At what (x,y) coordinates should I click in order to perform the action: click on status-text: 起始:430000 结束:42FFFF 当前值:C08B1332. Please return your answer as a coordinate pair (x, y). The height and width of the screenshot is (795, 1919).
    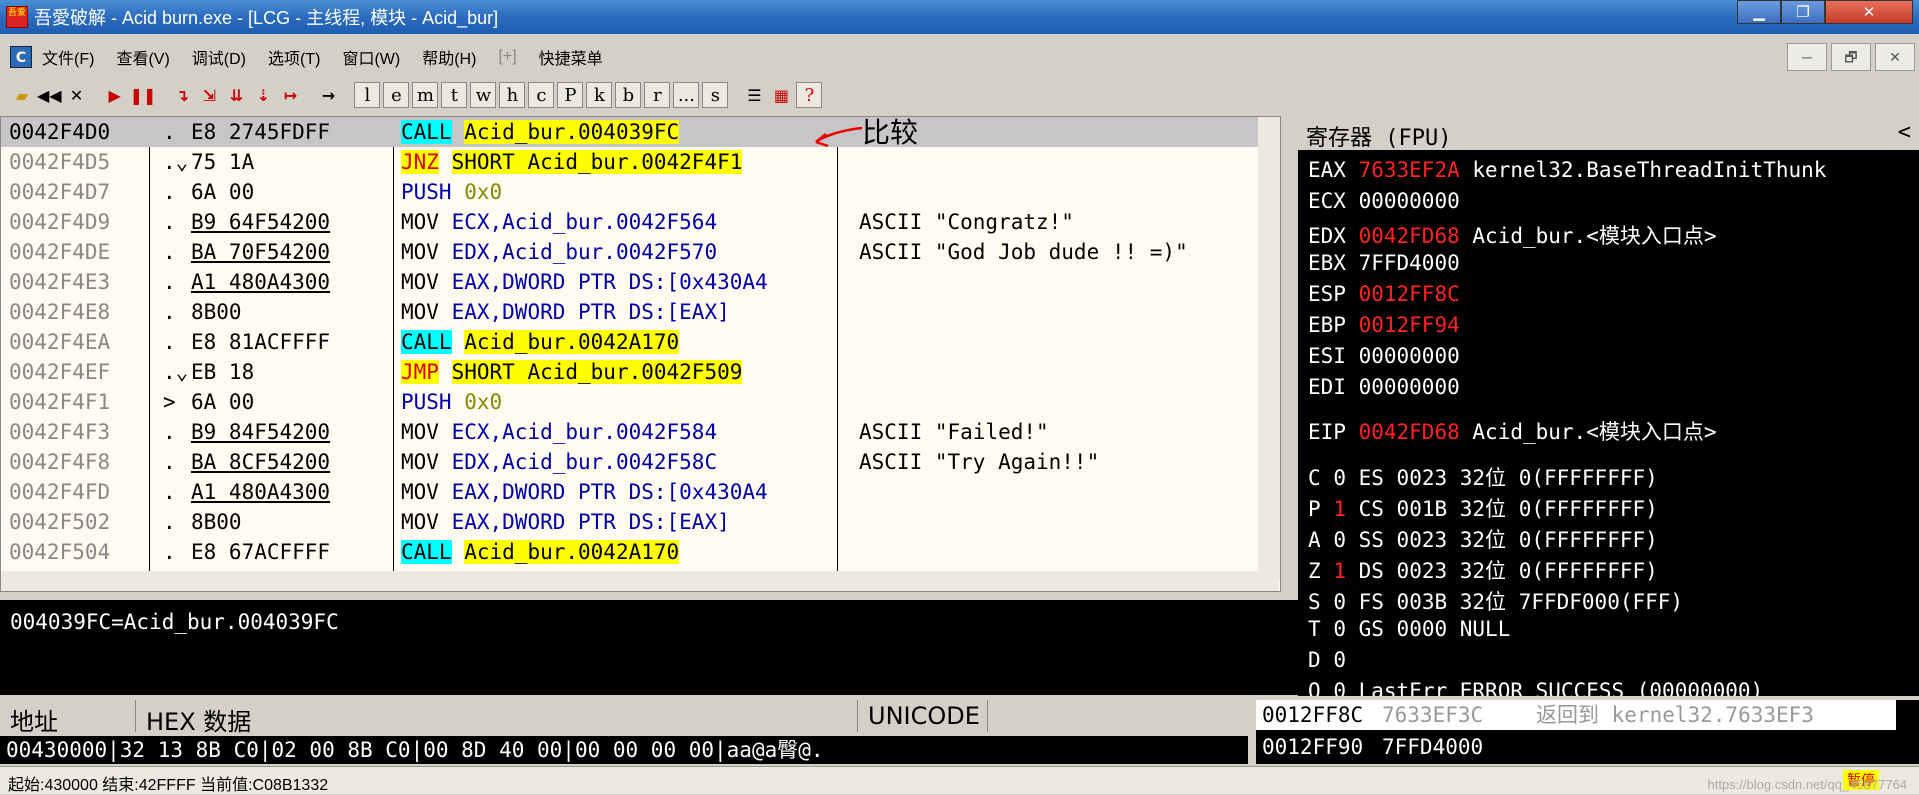
    Looking at the image, I should click on (168, 785).